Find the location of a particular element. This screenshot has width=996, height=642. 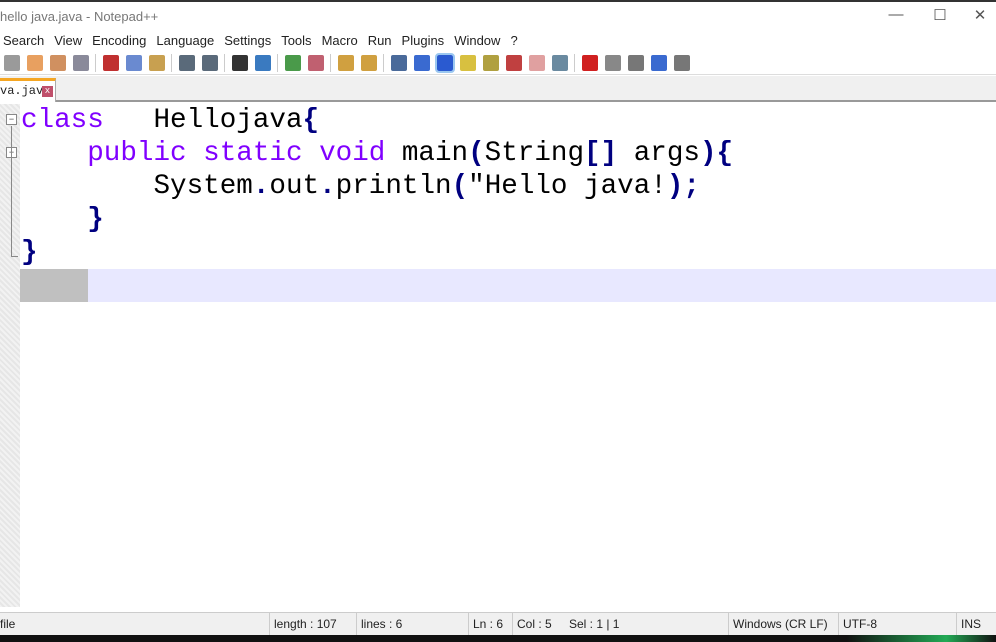

menu-encoding: Encoding is located at coordinates (121, 41).